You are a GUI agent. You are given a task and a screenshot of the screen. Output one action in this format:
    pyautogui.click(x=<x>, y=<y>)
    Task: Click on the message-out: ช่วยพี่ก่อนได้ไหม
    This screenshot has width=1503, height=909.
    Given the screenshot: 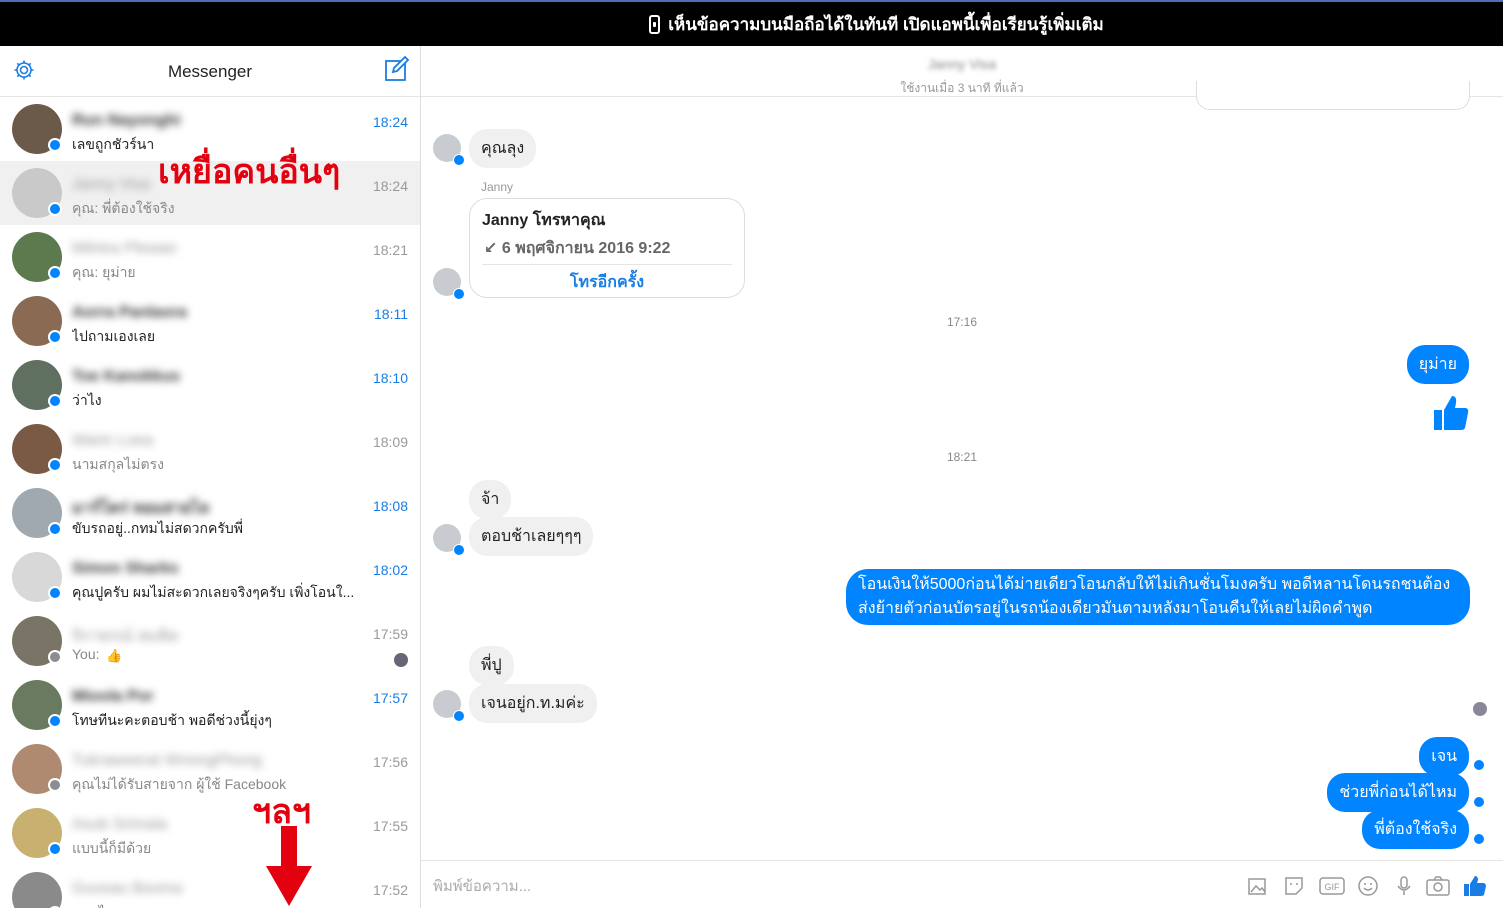 What is the action you would take?
    pyautogui.click(x=1398, y=792)
    